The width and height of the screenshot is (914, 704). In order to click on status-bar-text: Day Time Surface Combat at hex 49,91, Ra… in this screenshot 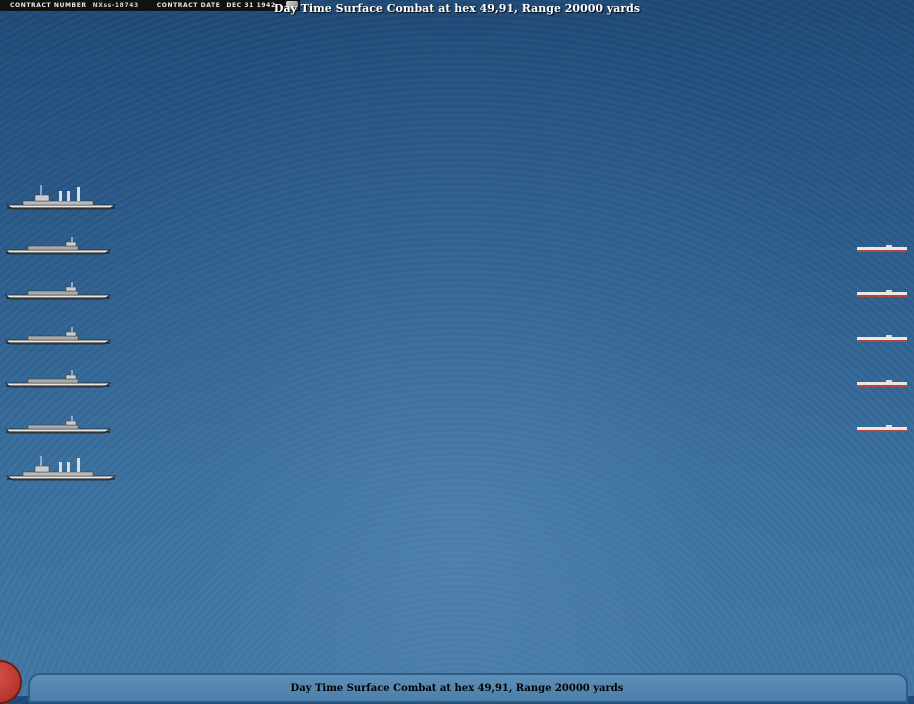, I will do `click(457, 688)`.